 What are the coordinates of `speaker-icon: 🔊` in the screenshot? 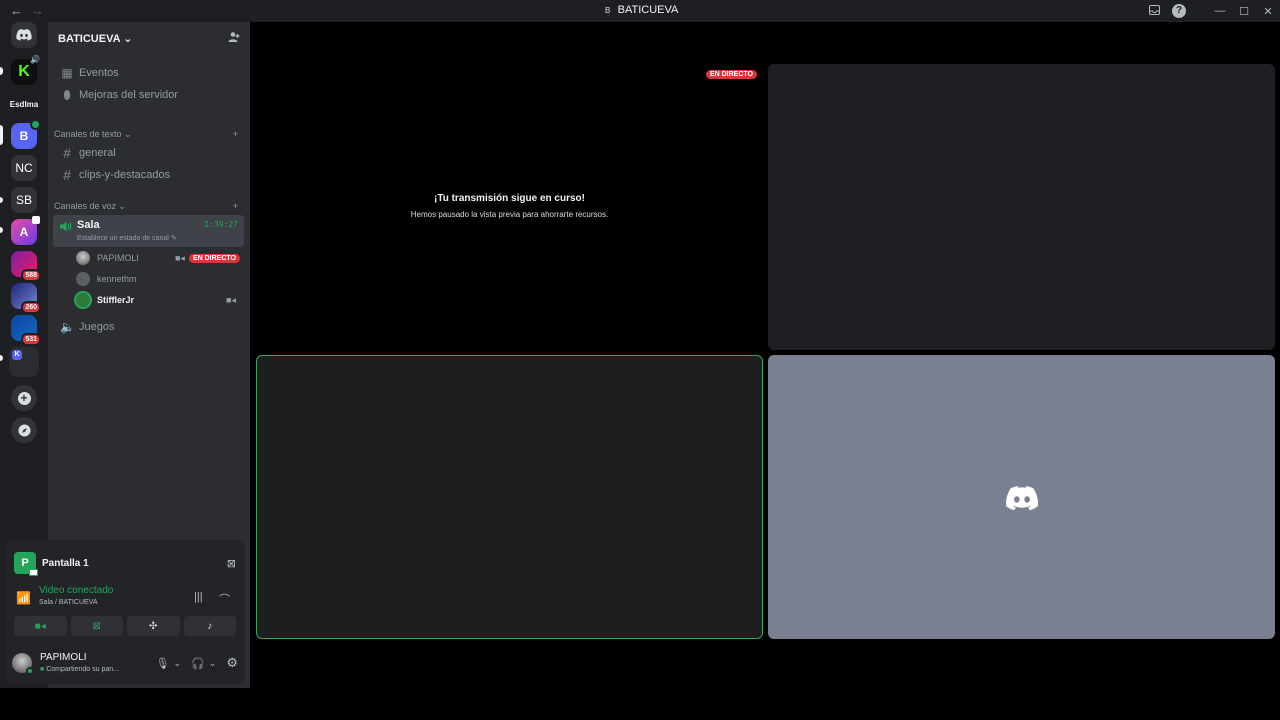 It's located at (35, 59).